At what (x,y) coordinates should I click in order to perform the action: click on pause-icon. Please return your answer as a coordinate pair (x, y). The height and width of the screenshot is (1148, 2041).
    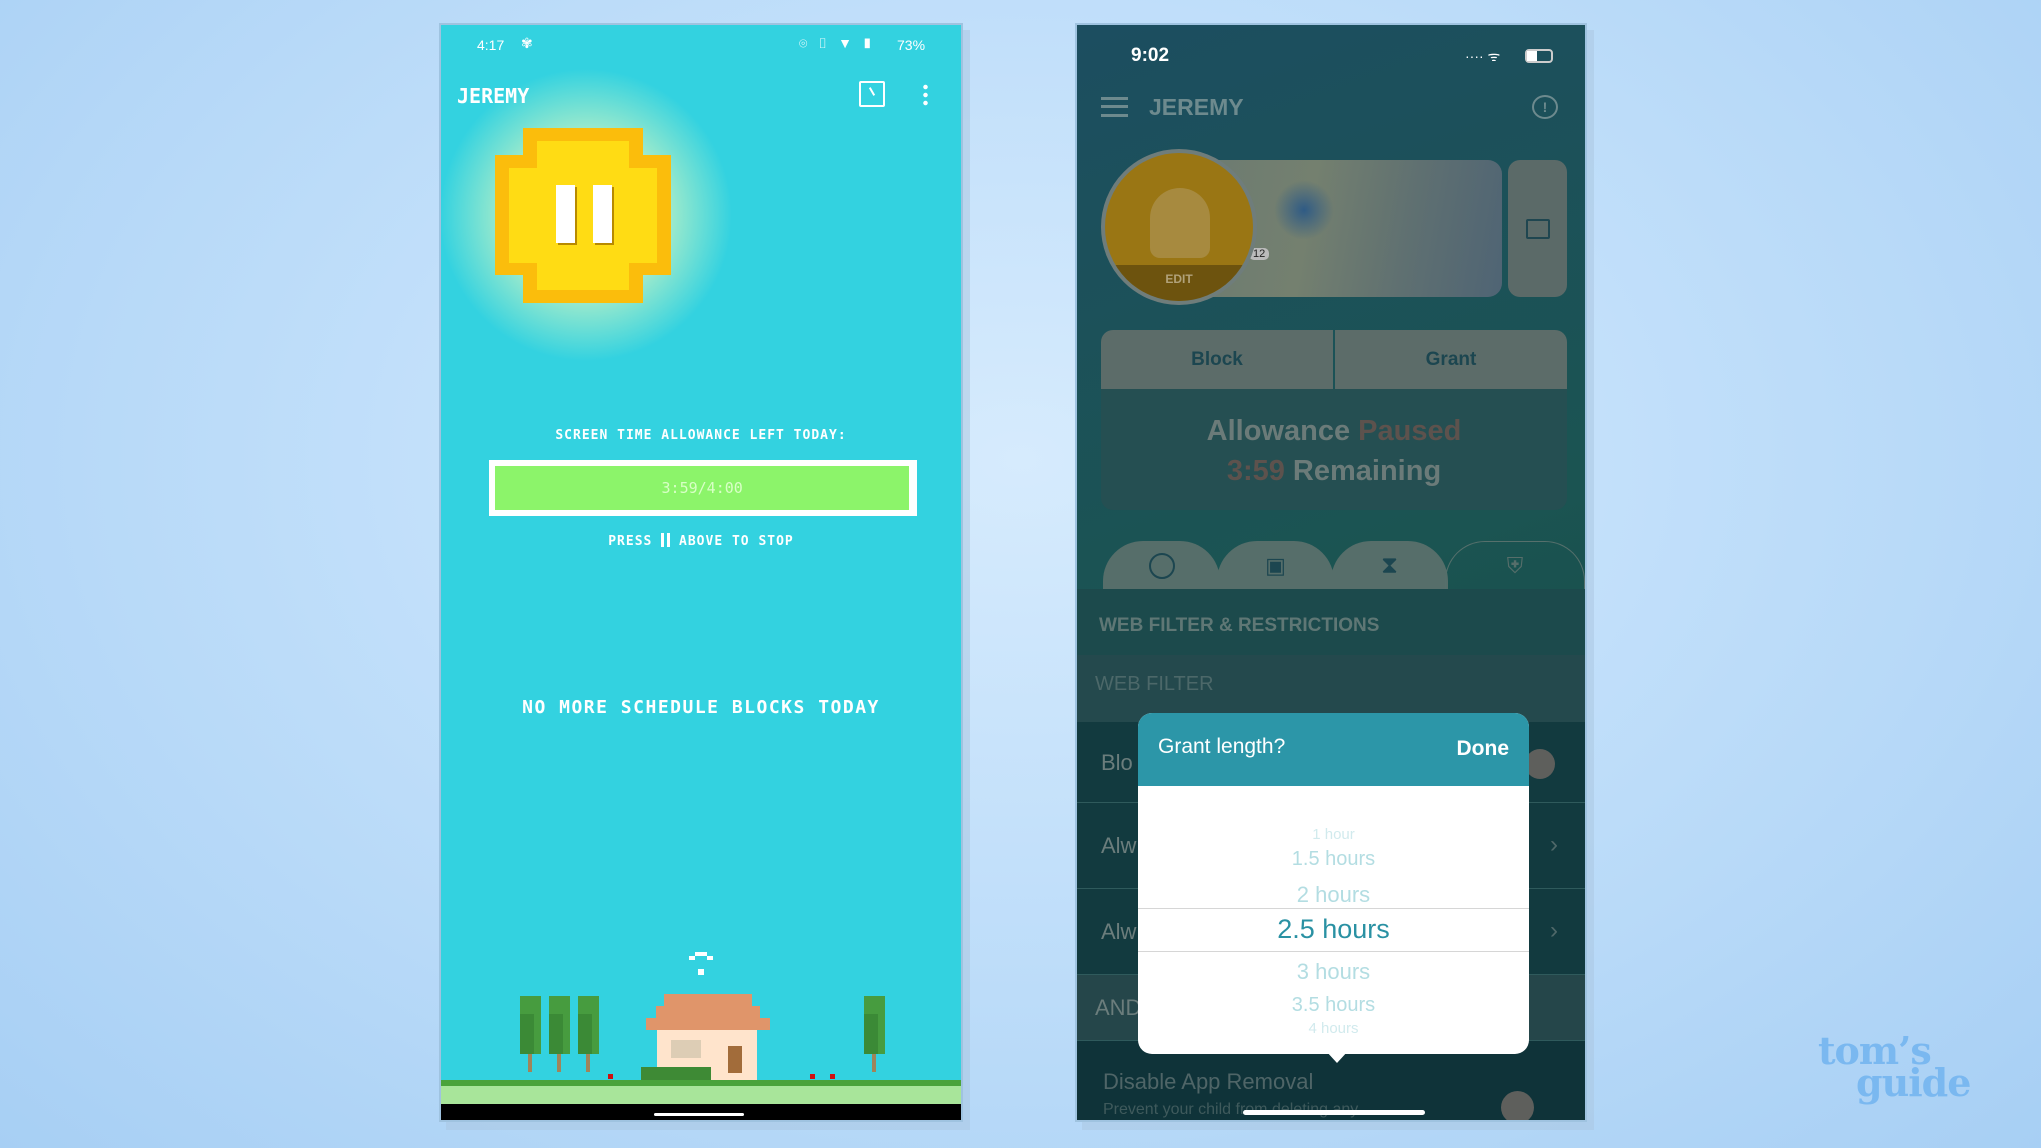
    Looking at the image, I should click on (584, 214).